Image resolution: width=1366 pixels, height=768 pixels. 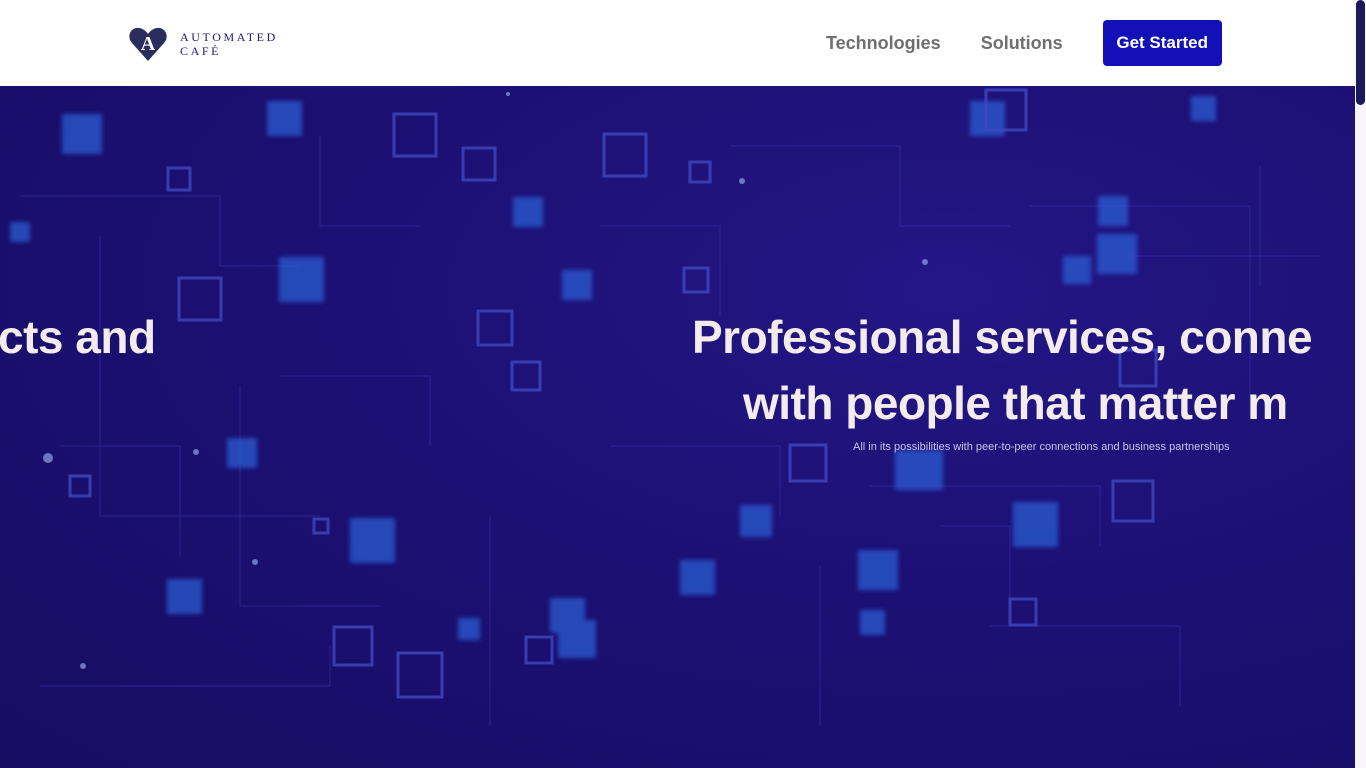 What do you see at coordinates (1162, 43) in the screenshot?
I see `get-started-button: Get Started` at bounding box center [1162, 43].